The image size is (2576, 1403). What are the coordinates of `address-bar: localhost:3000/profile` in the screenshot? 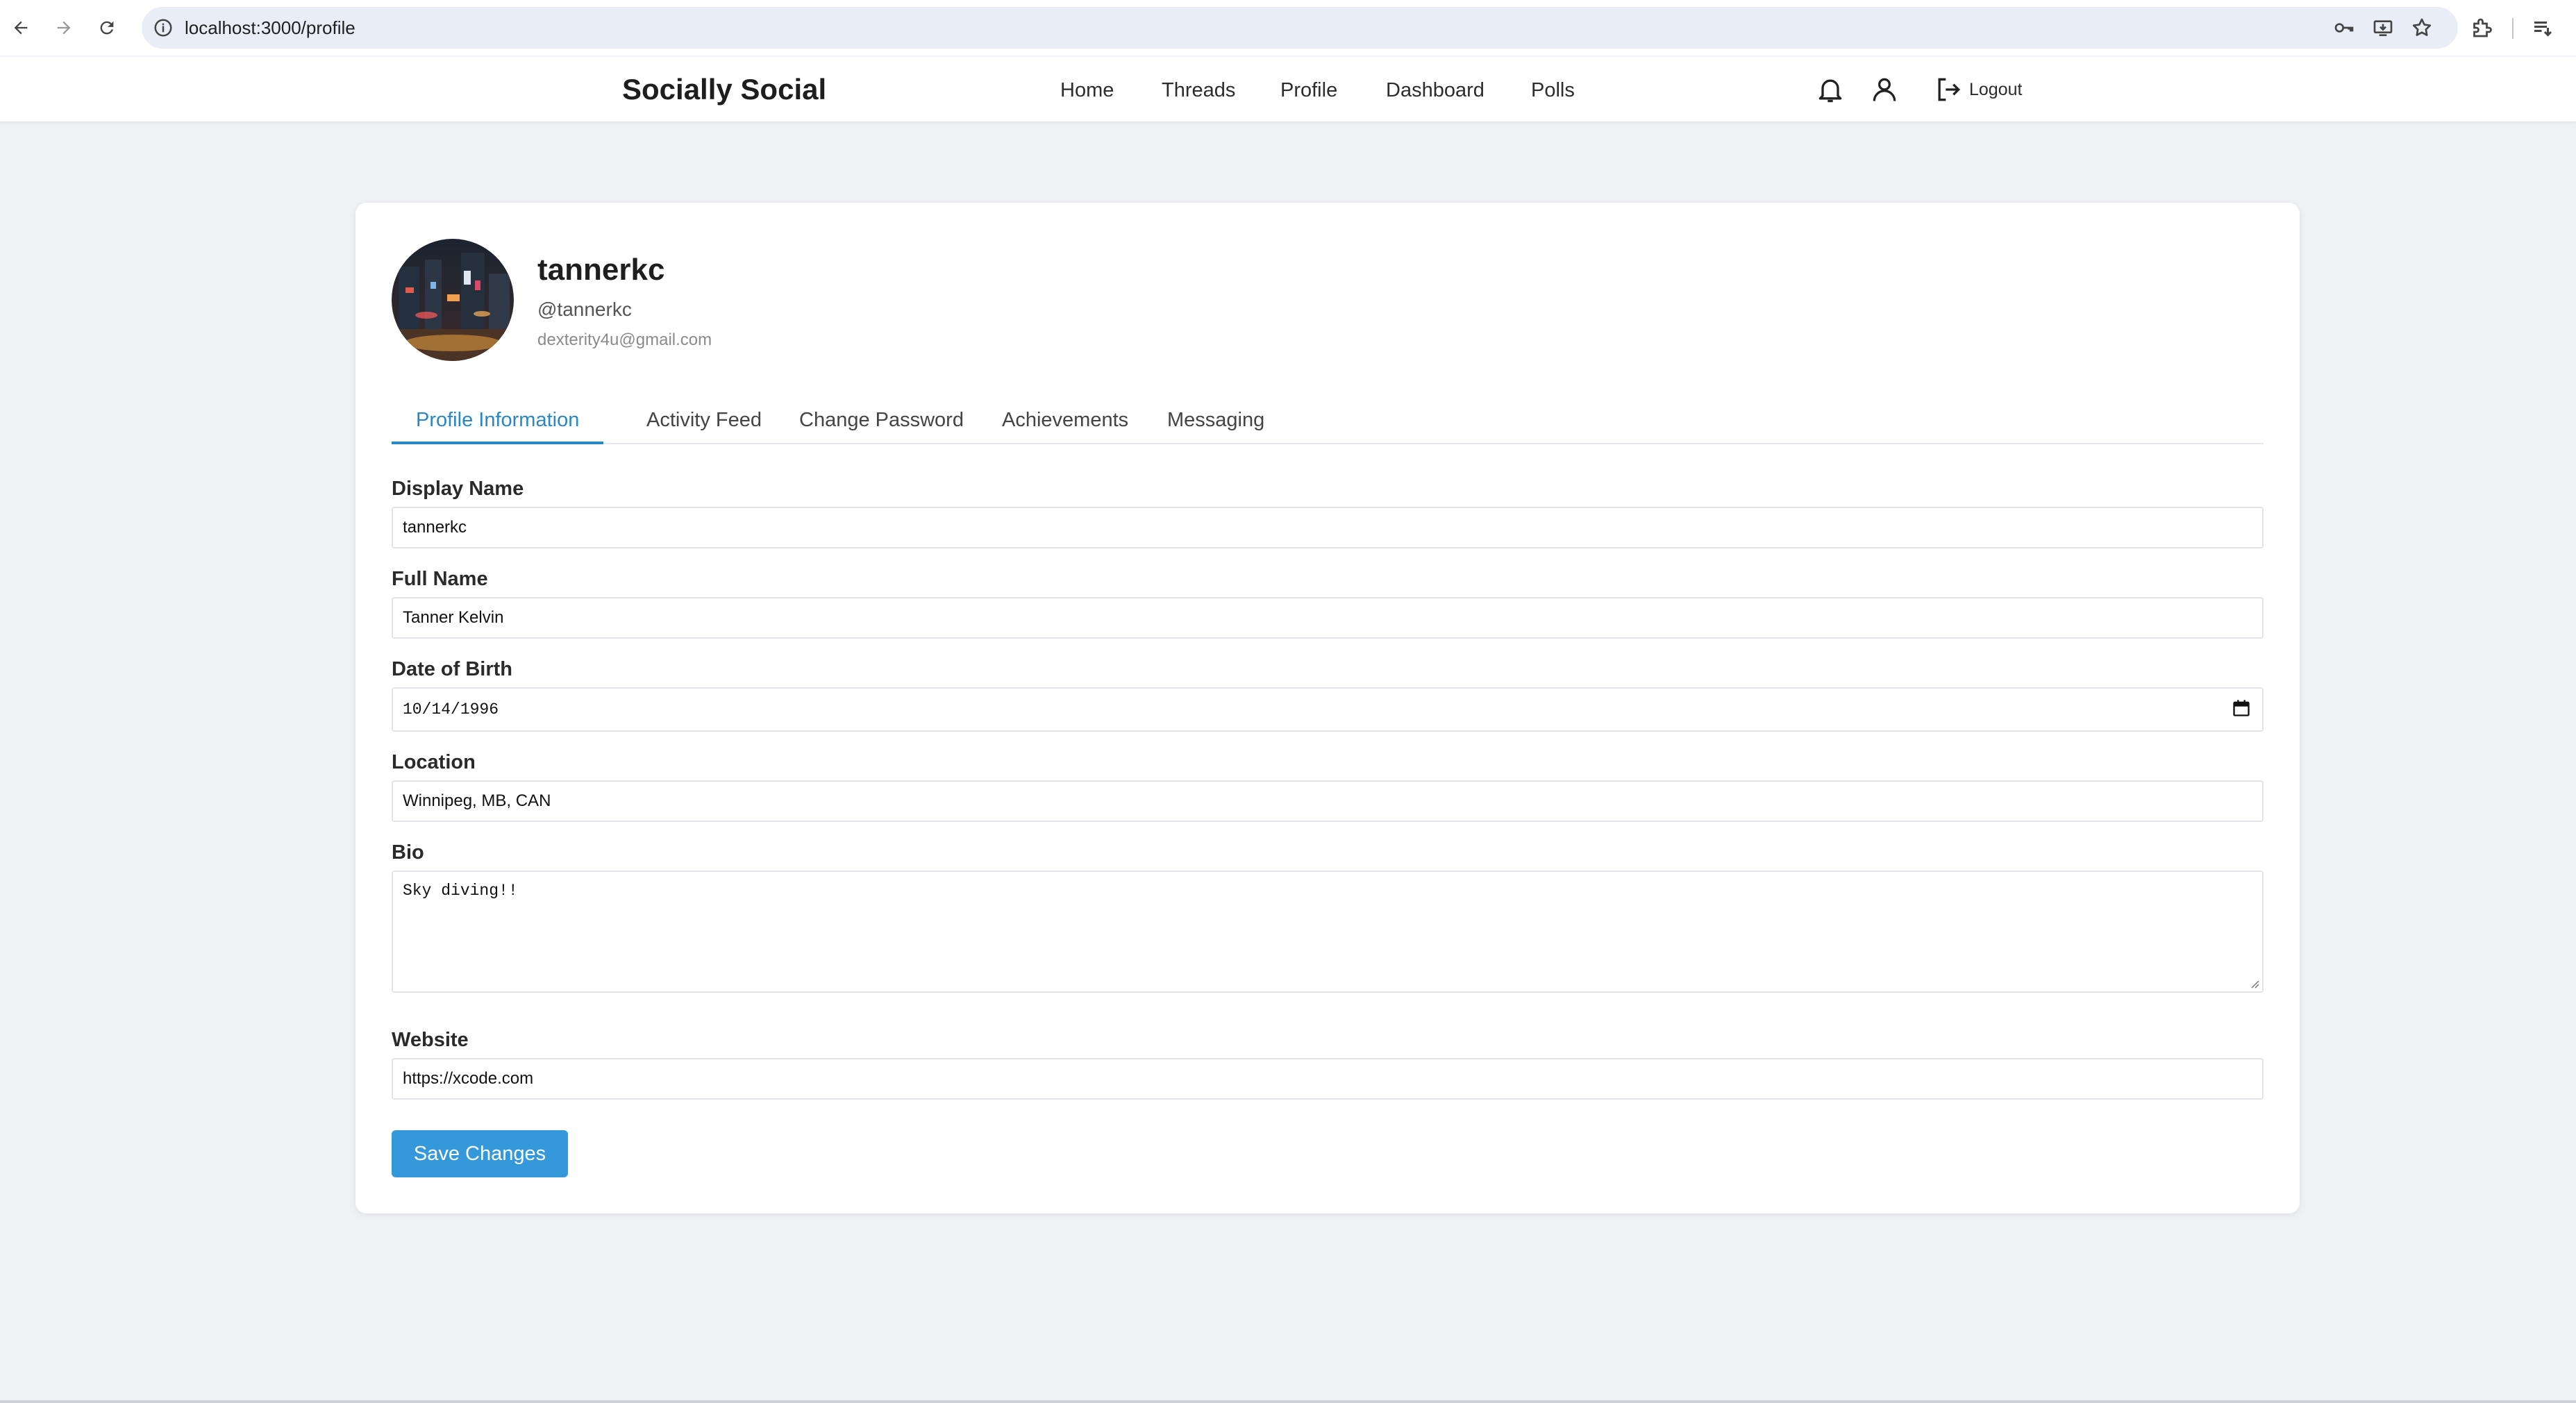 It's located at (1300, 28).